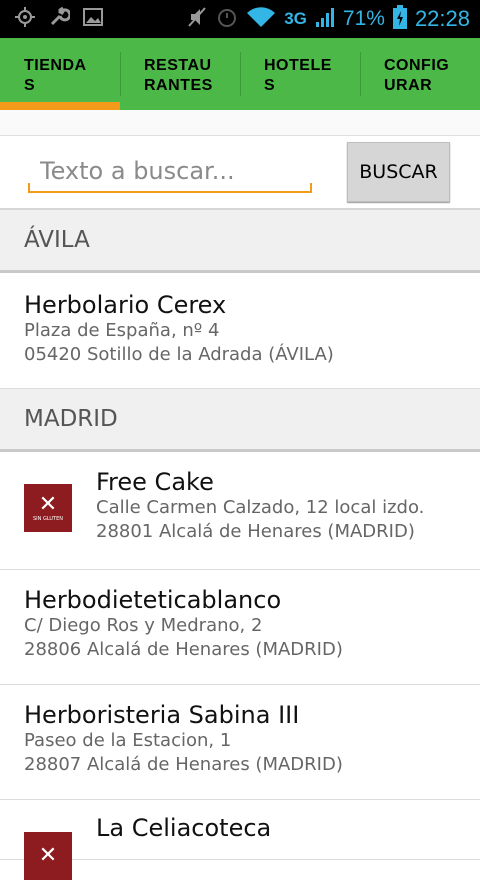 Image resolution: width=480 pixels, height=880 pixels. I want to click on tab-content-divider, so click(240, 123).